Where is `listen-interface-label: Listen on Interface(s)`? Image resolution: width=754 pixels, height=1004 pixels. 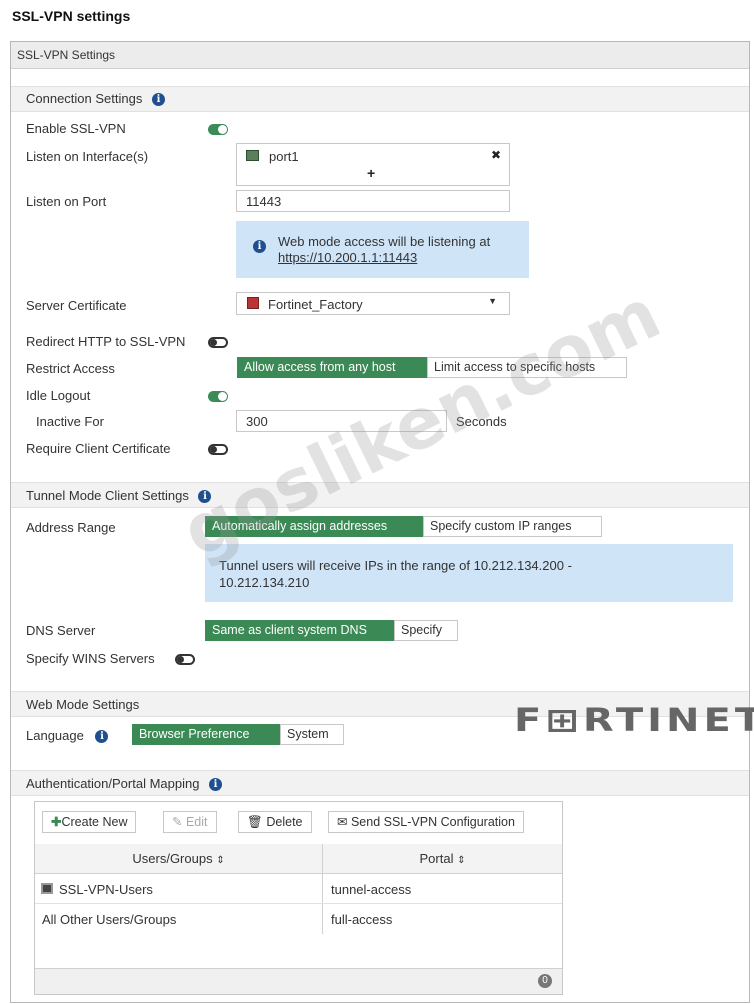
listen-interface-label: Listen on Interface(s) is located at coordinates (87, 156).